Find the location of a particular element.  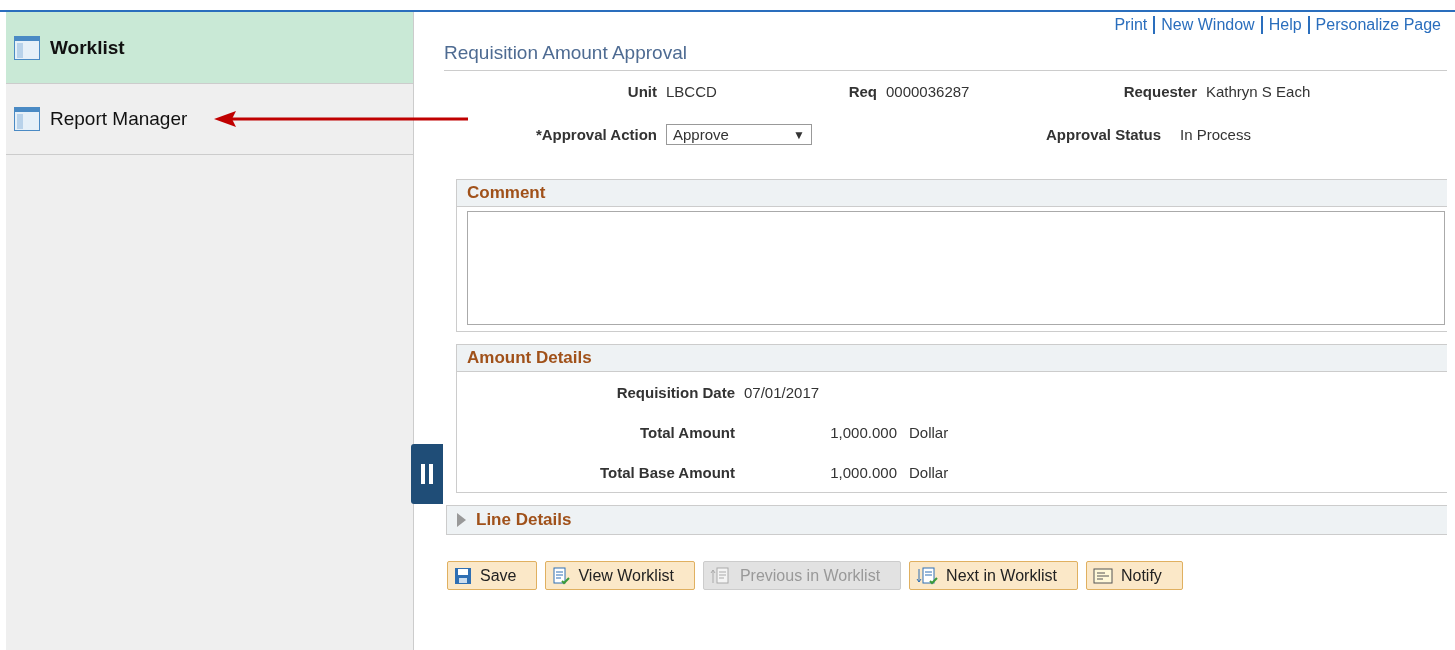

page-title: Requisition Amount Approval is located at coordinates (945, 53).